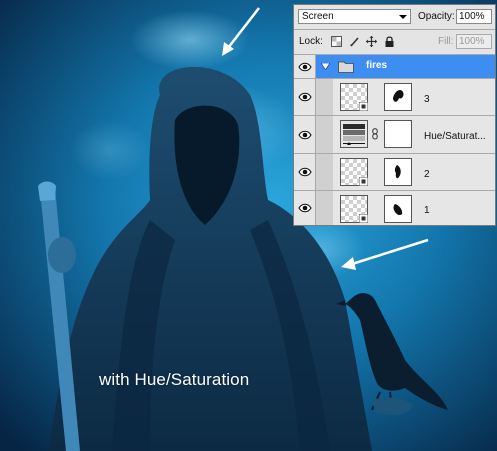 Image resolution: width=497 pixels, height=451 pixels. Describe the element at coordinates (354, 41) in the screenshot. I see `lock-image-icon` at that location.